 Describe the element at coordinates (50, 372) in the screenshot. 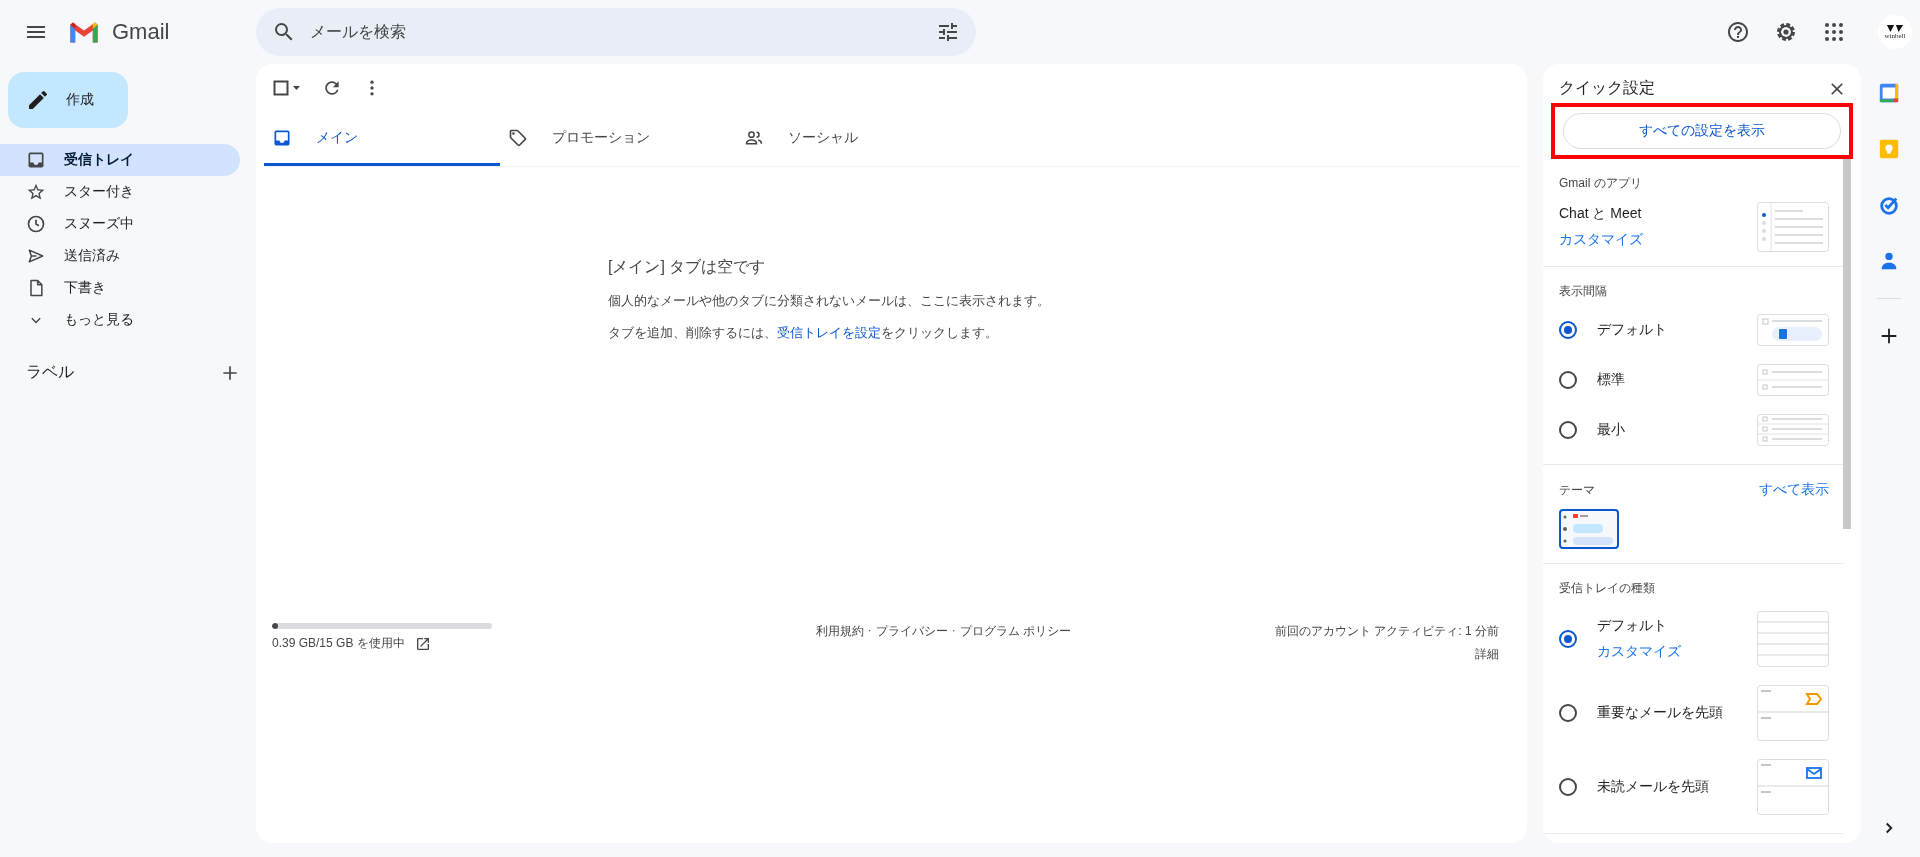

I see `labels-heading: ラベル` at that location.